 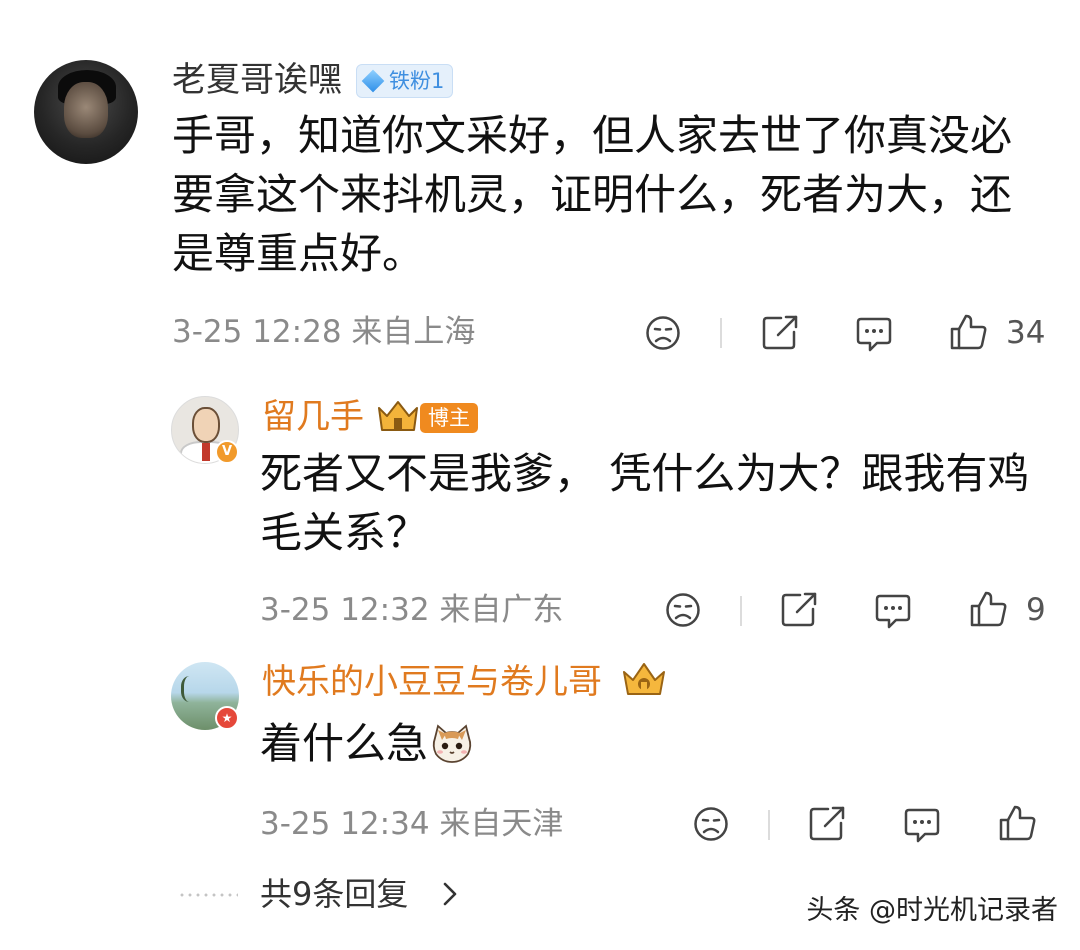 What do you see at coordinates (932, 910) in the screenshot?
I see `watermark: 头条 @时光机记录者` at bounding box center [932, 910].